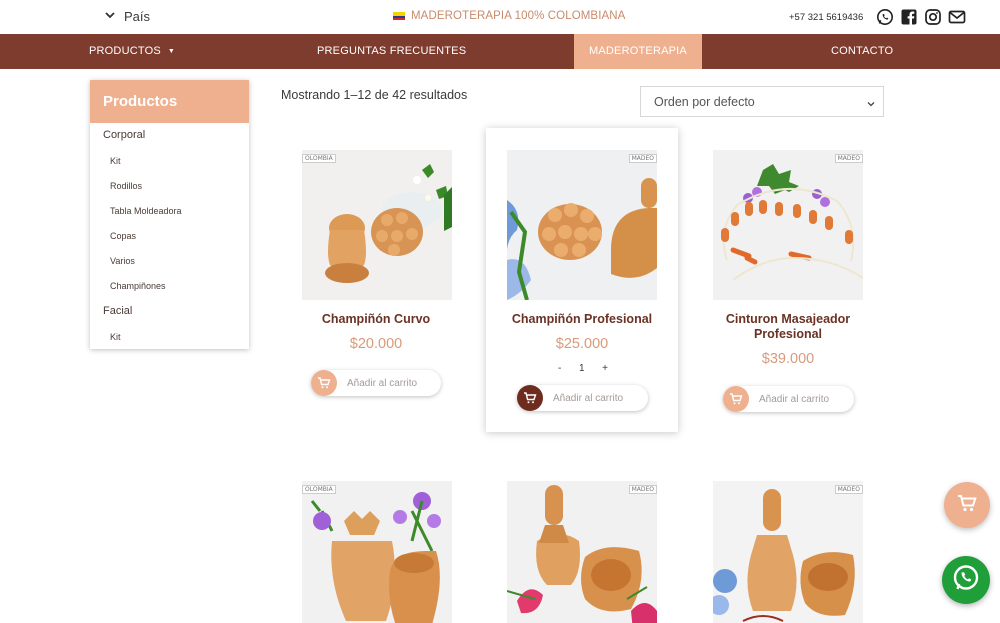 The width and height of the screenshot is (1000, 623). I want to click on product-price: $20.000, so click(376, 344).